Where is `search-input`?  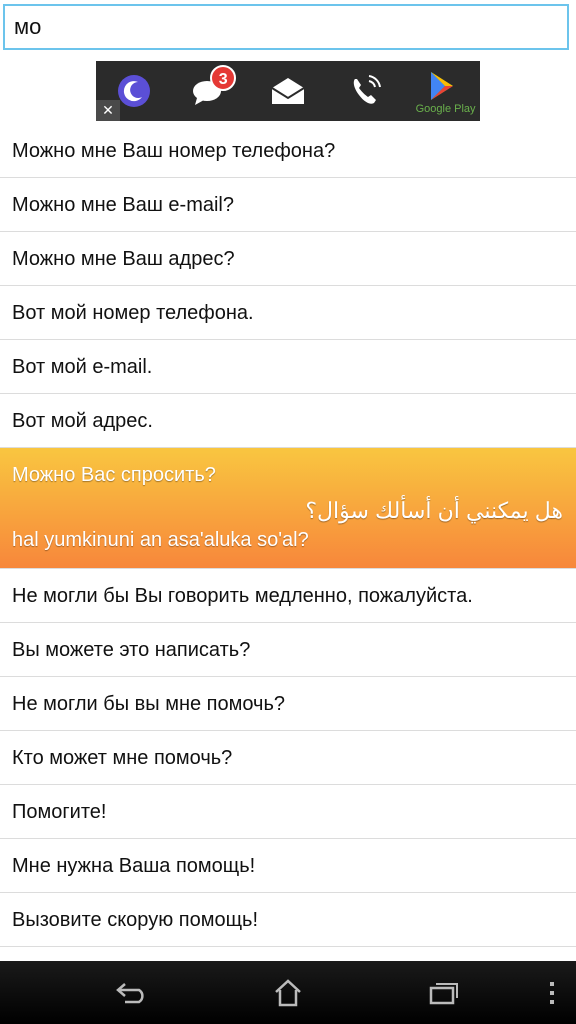 search-input is located at coordinates (286, 27).